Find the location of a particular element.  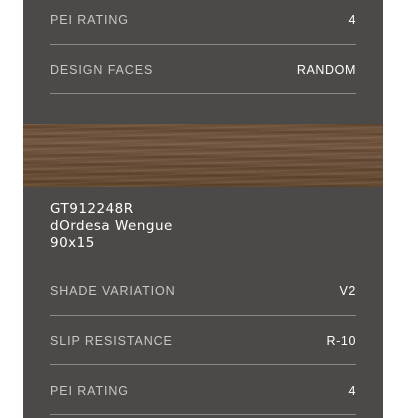

wood-texture-swatch is located at coordinates (203, 155).